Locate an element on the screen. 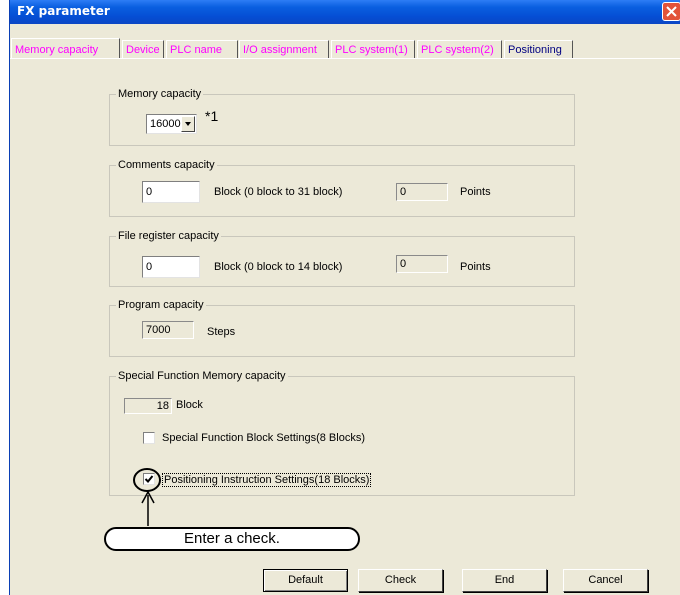 This screenshot has width=680, height=595. tab-memory-capacity: Memory capacity is located at coordinates (65, 48).